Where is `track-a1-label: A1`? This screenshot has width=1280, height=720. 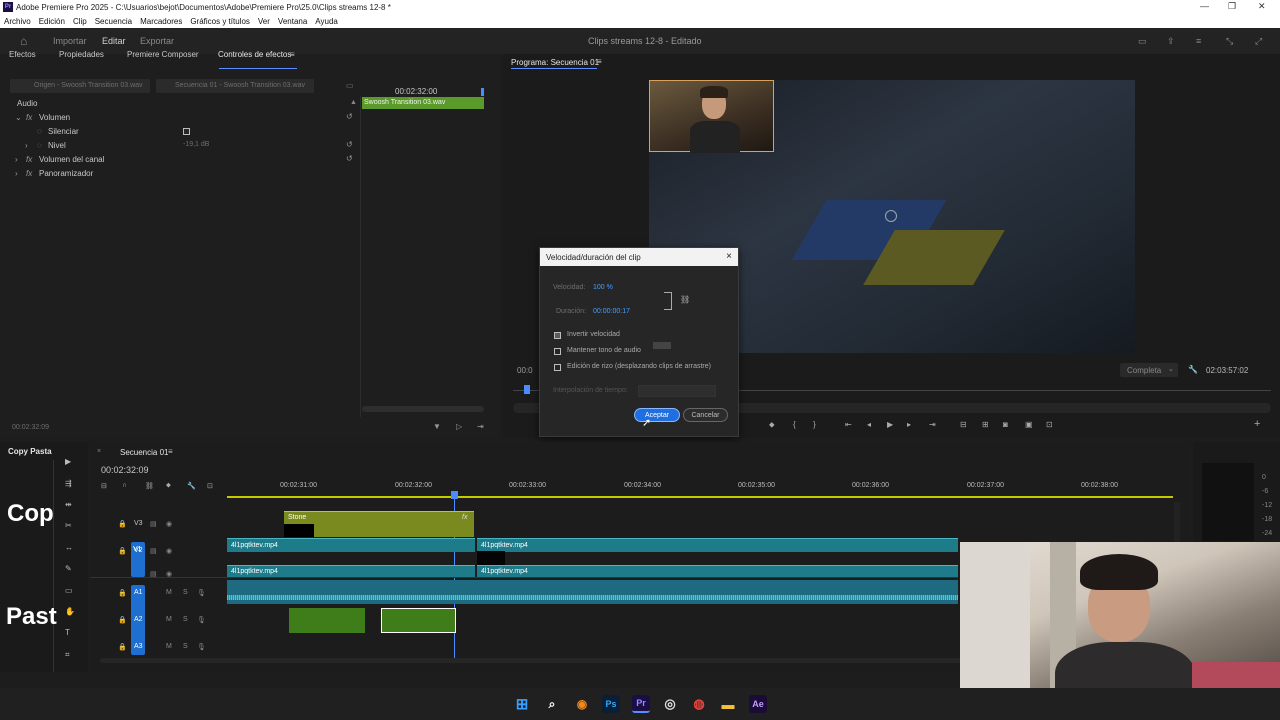 track-a1-label: A1 is located at coordinates (138, 592).